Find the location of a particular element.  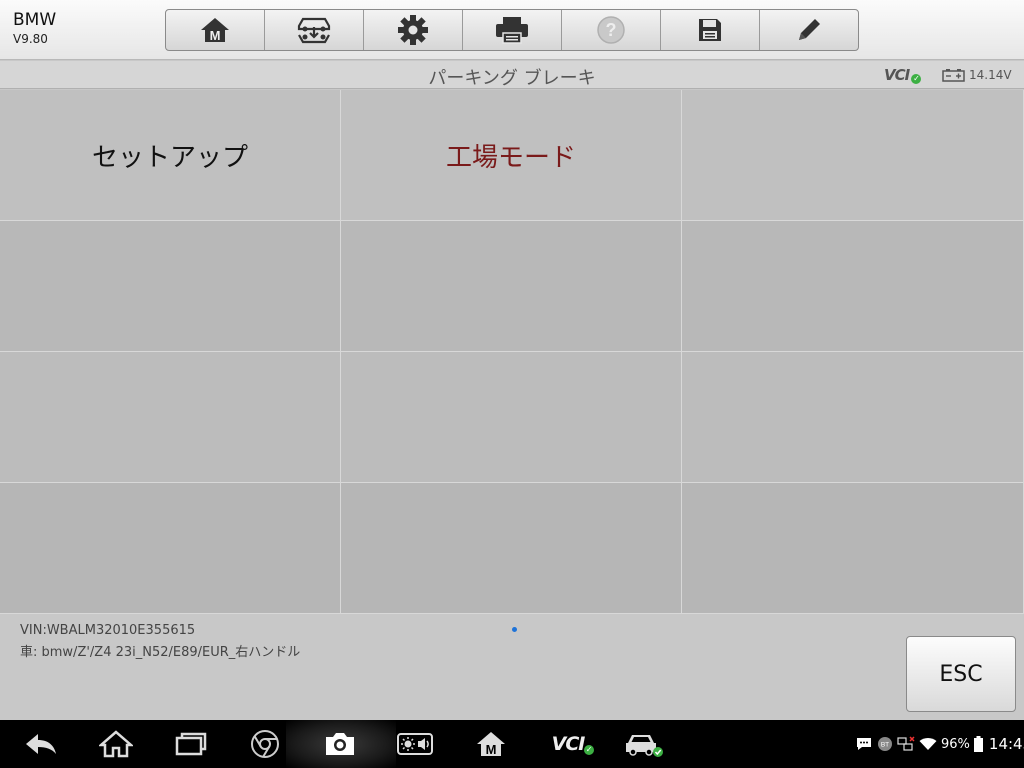

camera-button is located at coordinates (340, 744).